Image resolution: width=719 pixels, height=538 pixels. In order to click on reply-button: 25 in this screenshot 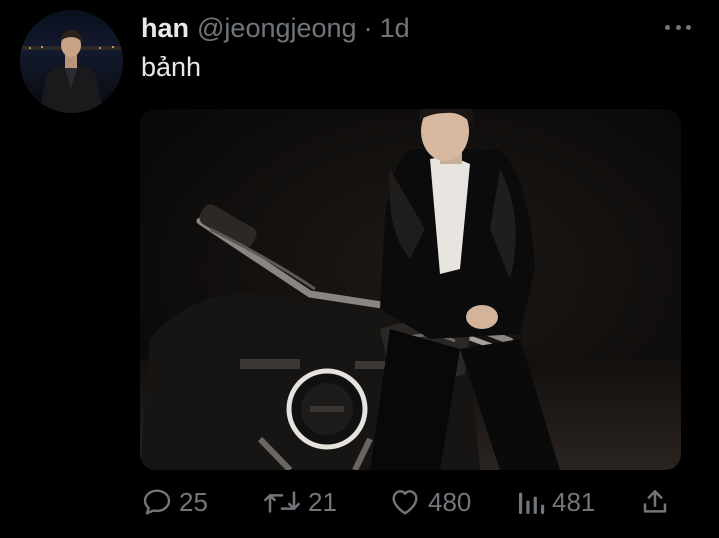, I will do `click(174, 502)`.